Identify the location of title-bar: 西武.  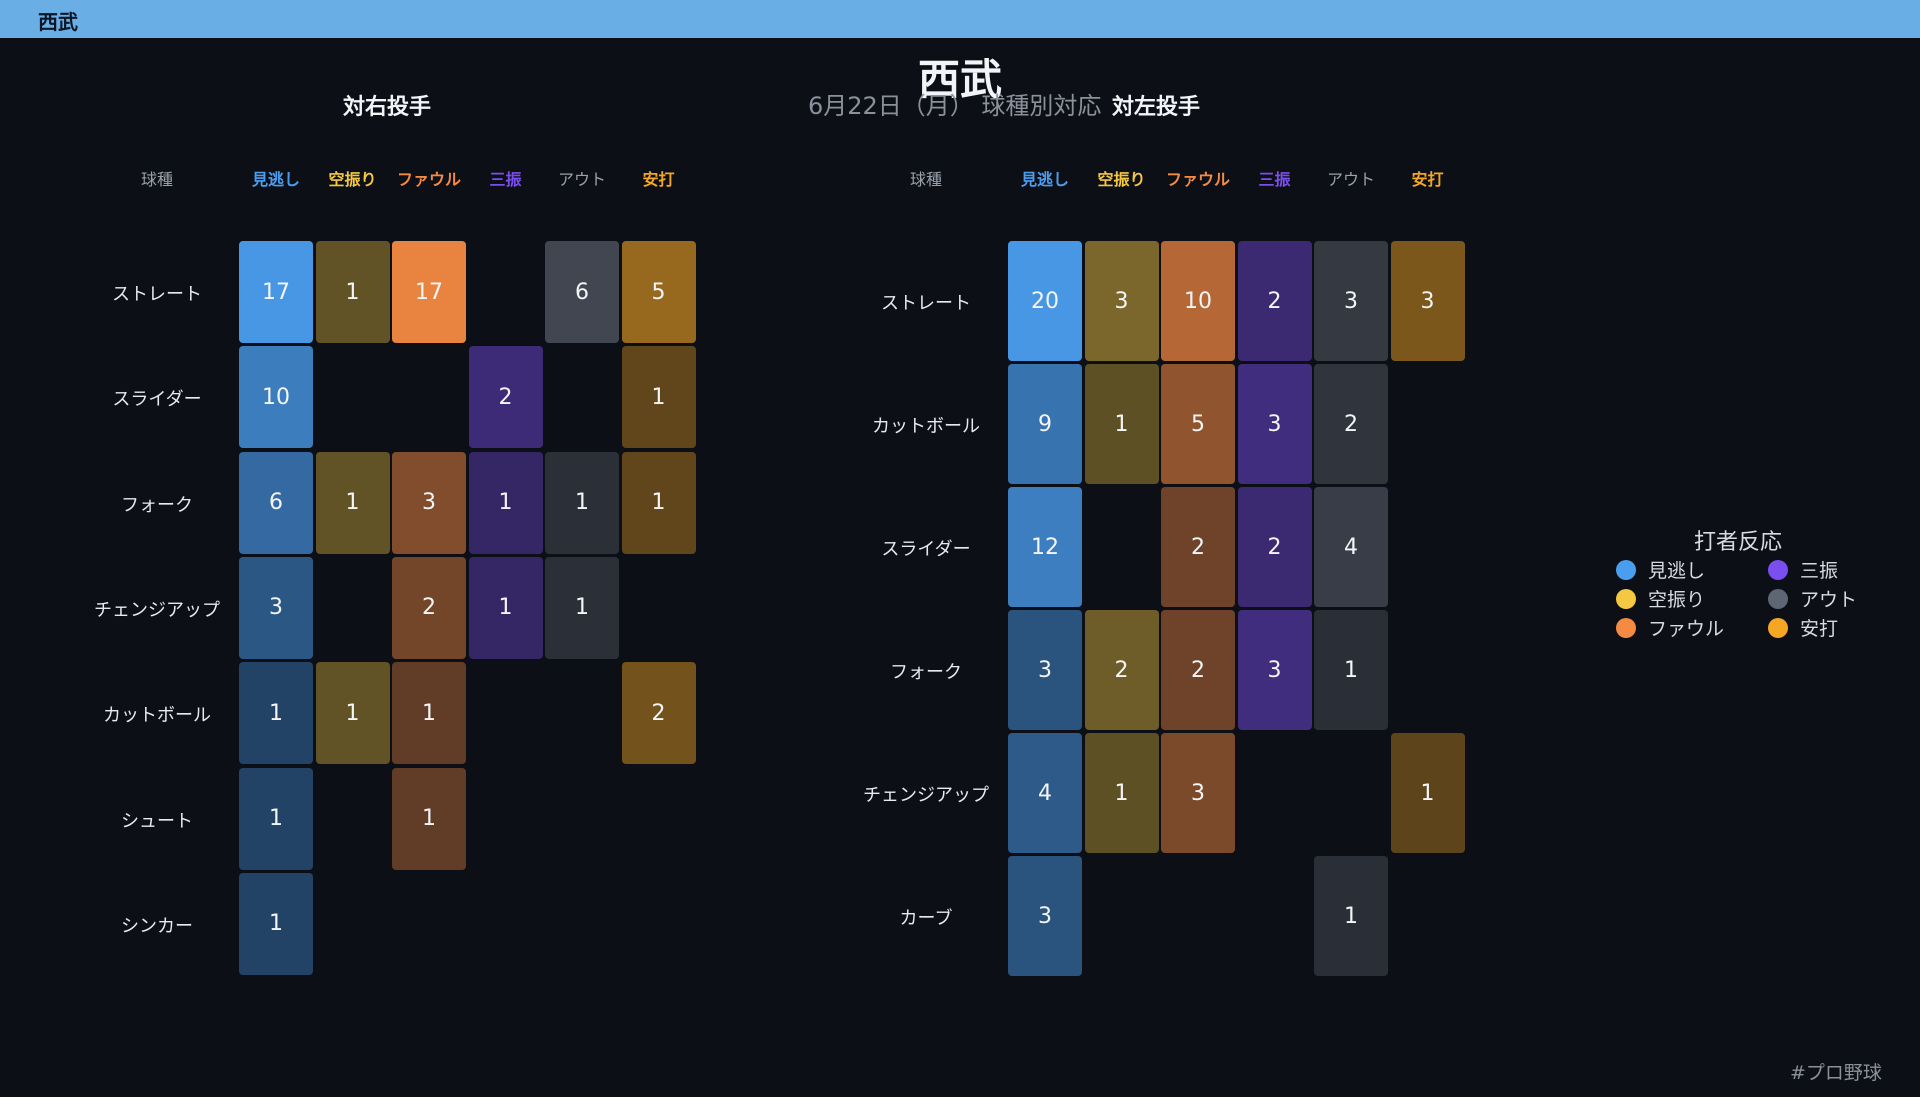
(960, 19).